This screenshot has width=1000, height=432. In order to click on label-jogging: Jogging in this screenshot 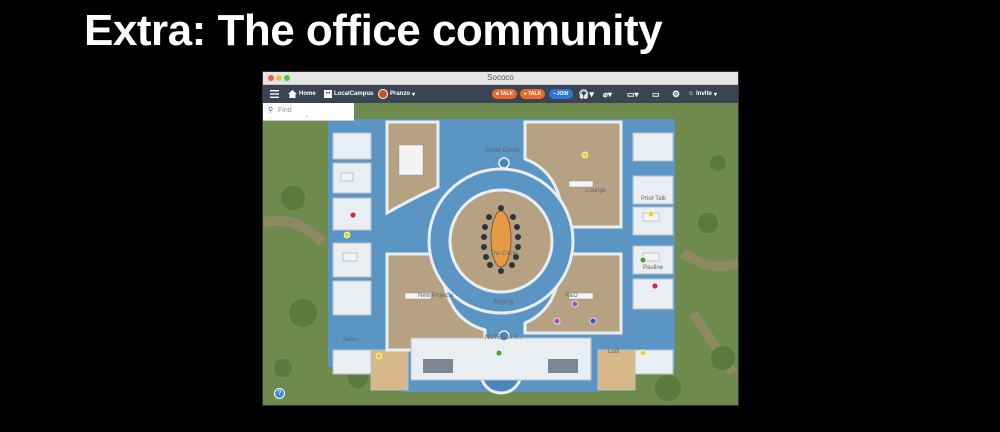, I will do `click(503, 302)`.